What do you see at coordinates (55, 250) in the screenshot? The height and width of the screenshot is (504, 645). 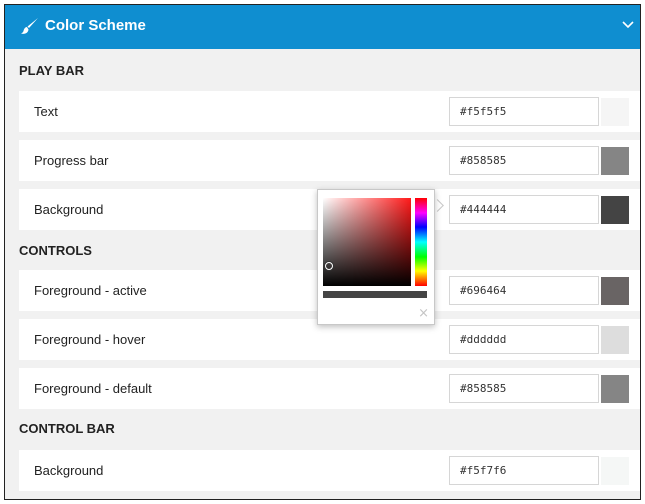 I see `section-title-controls: CONTROLS` at bounding box center [55, 250].